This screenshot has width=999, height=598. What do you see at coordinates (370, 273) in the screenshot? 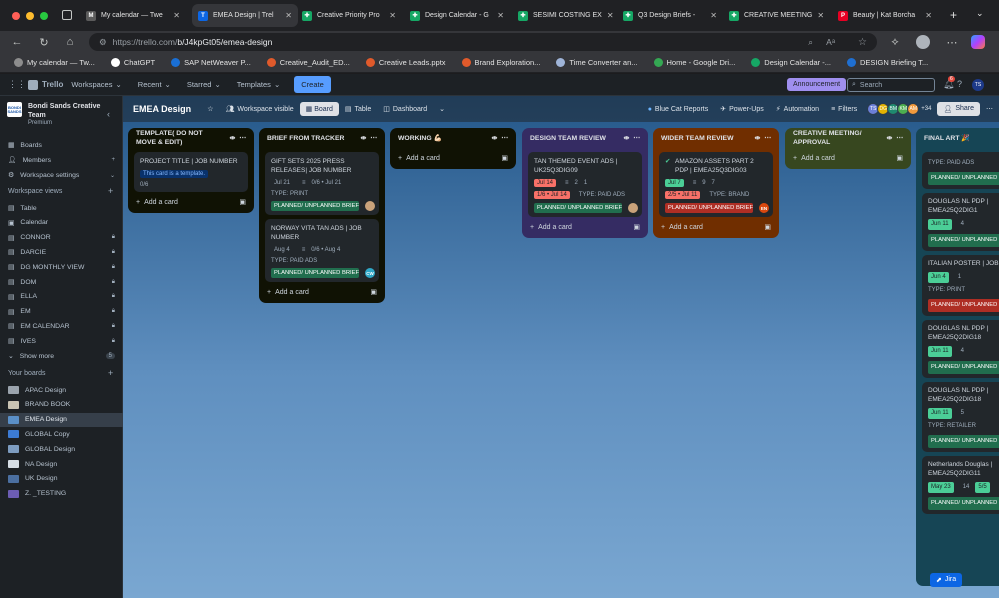
I see `card-member-avatar: CW` at bounding box center [370, 273].